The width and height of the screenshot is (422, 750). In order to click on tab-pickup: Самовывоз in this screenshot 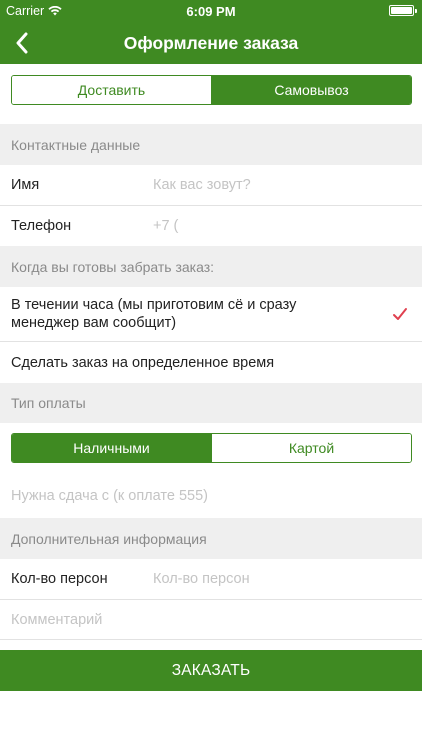, I will do `click(311, 90)`.